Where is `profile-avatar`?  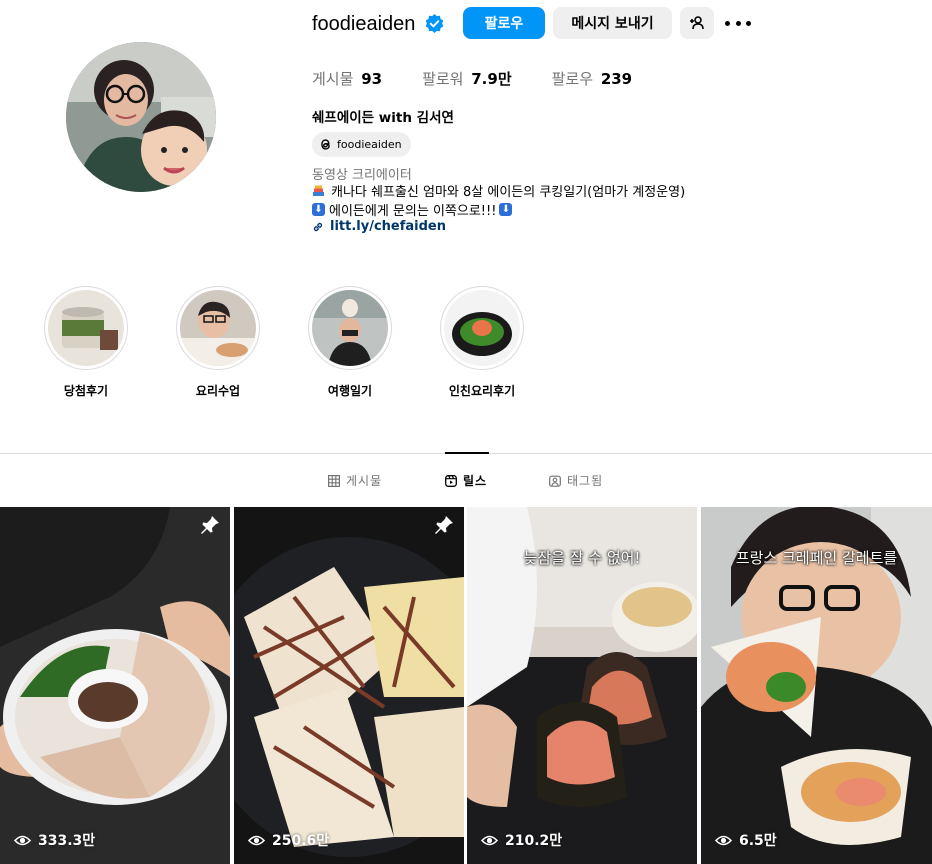 profile-avatar is located at coordinates (141, 117).